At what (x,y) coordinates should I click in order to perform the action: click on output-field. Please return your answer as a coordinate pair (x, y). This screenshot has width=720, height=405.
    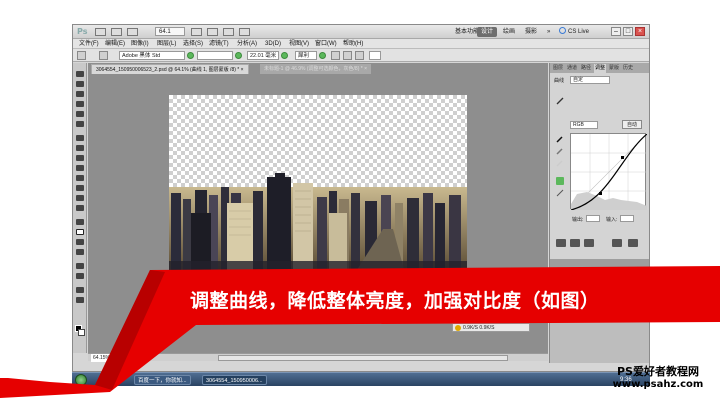
    Looking at the image, I should click on (593, 218).